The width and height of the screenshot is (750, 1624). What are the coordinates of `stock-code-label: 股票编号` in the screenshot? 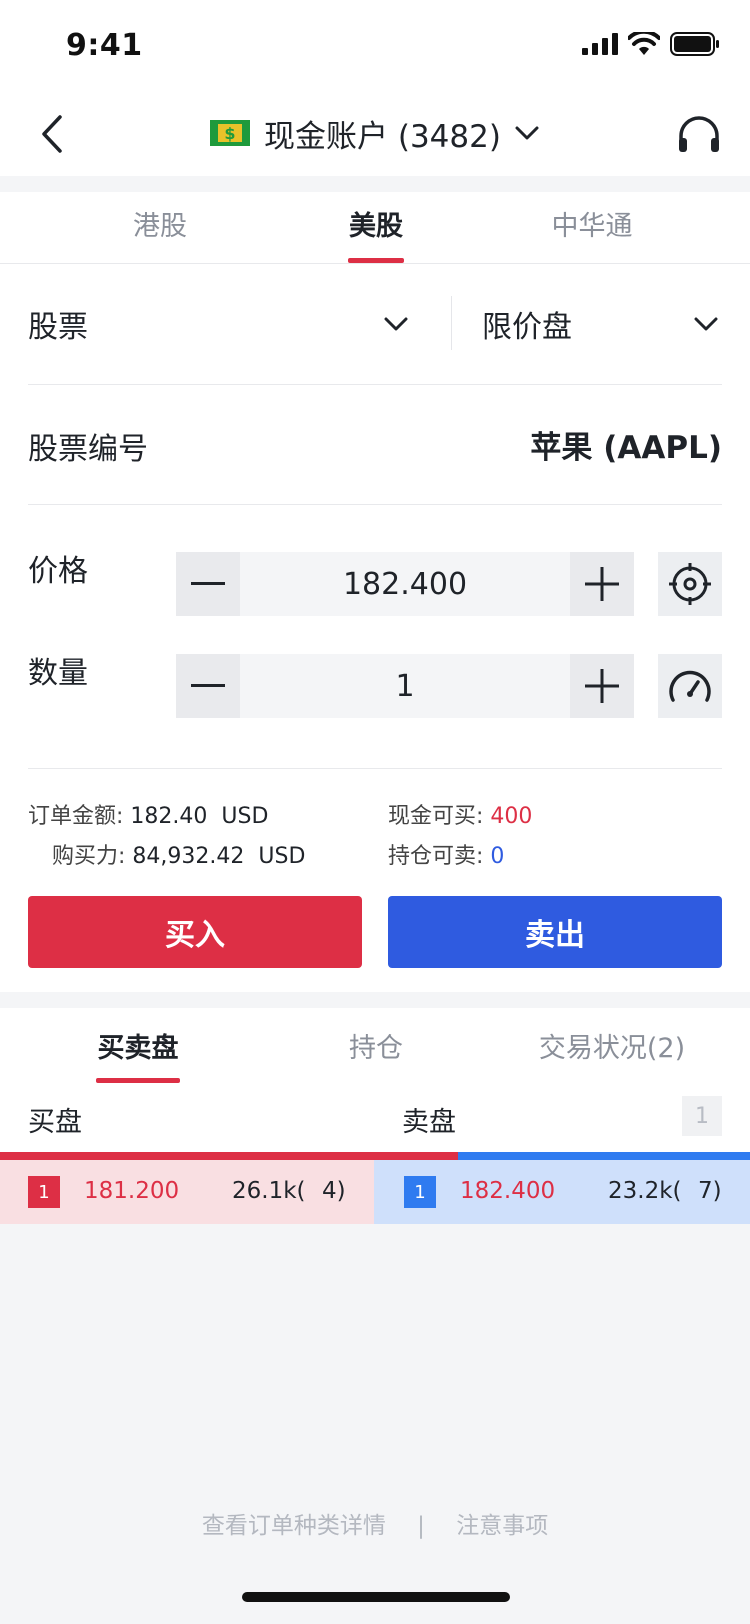 It's located at (88, 449).